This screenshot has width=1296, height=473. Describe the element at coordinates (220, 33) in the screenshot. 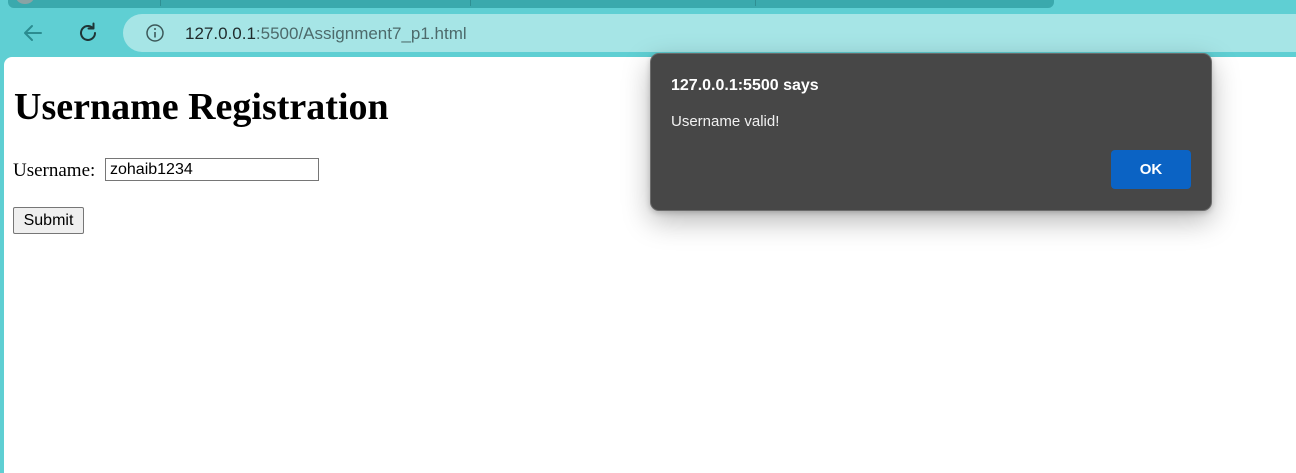

I see `url-host: 127.0.0.1` at that location.